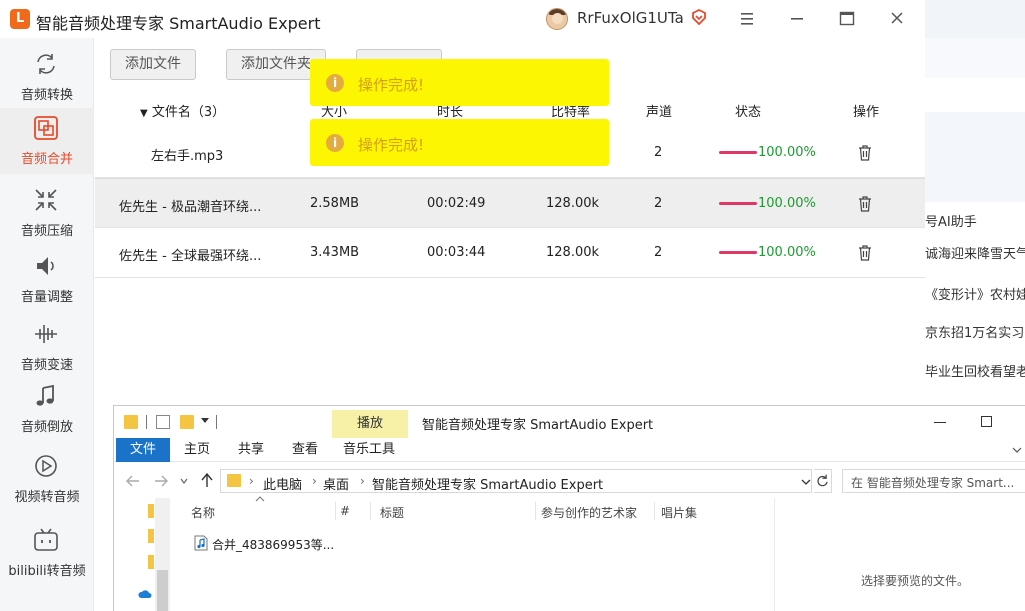 The height and width of the screenshot is (611, 1025). I want to click on sidebar-item-label: bilibili转音频, so click(47, 571).